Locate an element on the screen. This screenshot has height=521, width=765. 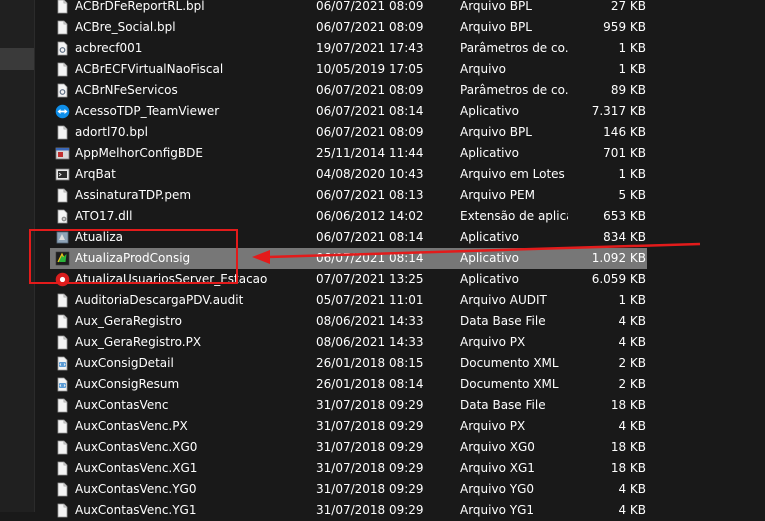
xml-icon is located at coordinates (62, 363).